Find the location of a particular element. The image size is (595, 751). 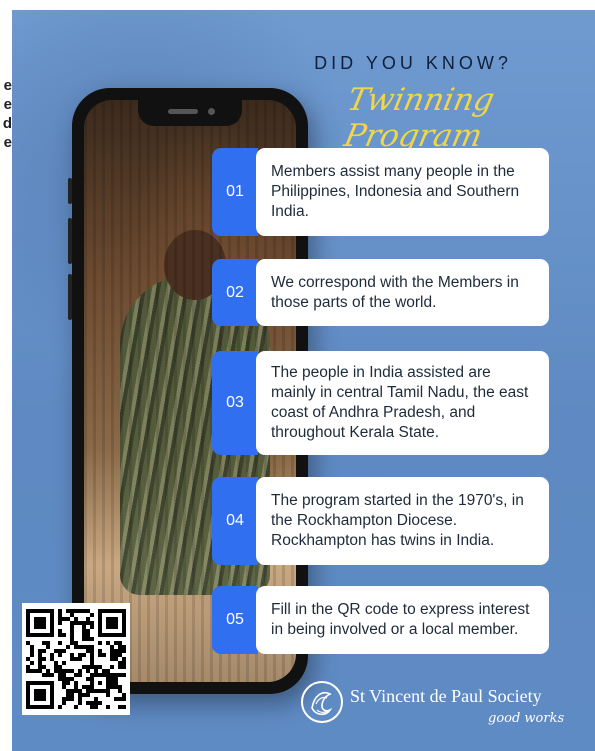

phone-notch is located at coordinates (190, 113).